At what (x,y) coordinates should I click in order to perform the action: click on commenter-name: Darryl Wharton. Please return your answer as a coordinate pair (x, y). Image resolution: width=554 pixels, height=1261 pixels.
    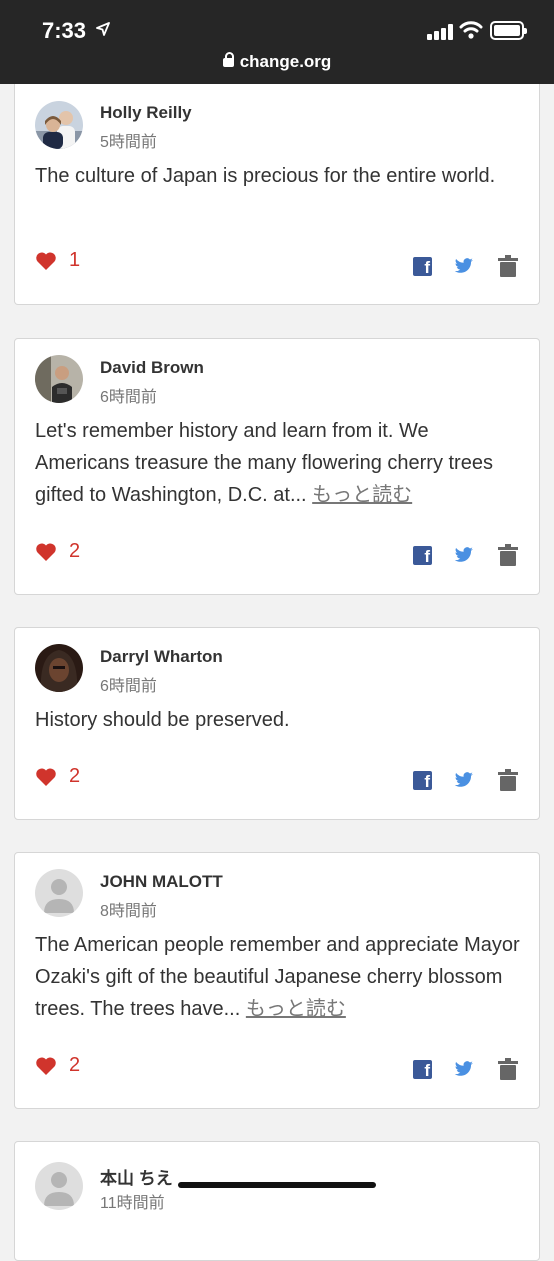
    Looking at the image, I should click on (161, 657).